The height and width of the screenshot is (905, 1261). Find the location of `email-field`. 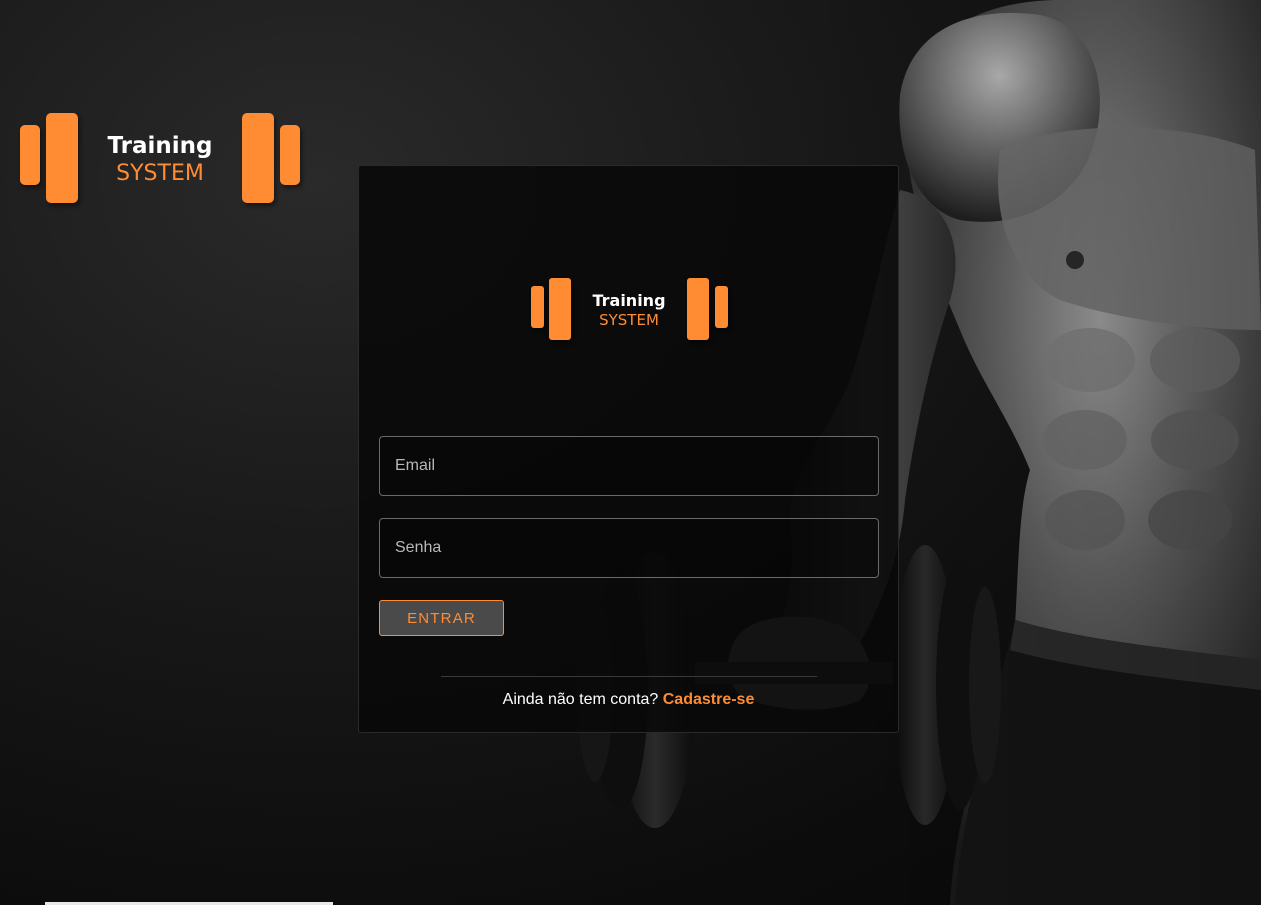

email-field is located at coordinates (629, 466).